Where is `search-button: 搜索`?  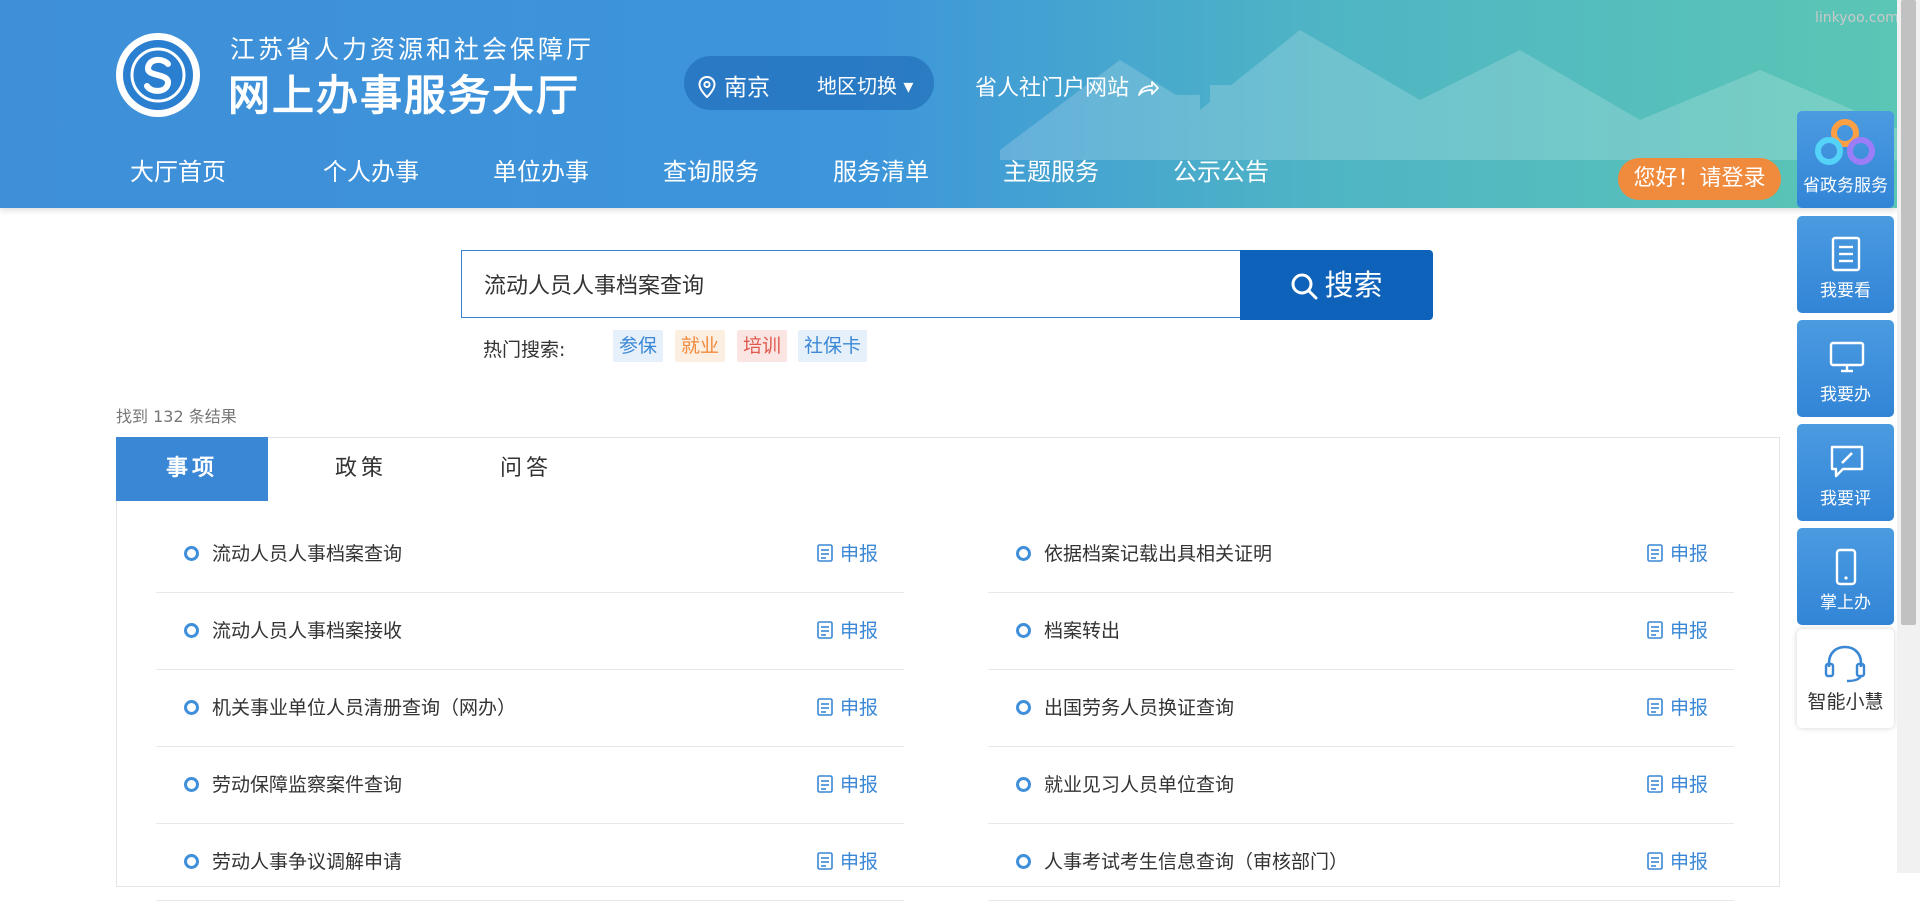 search-button: 搜索 is located at coordinates (1336, 285).